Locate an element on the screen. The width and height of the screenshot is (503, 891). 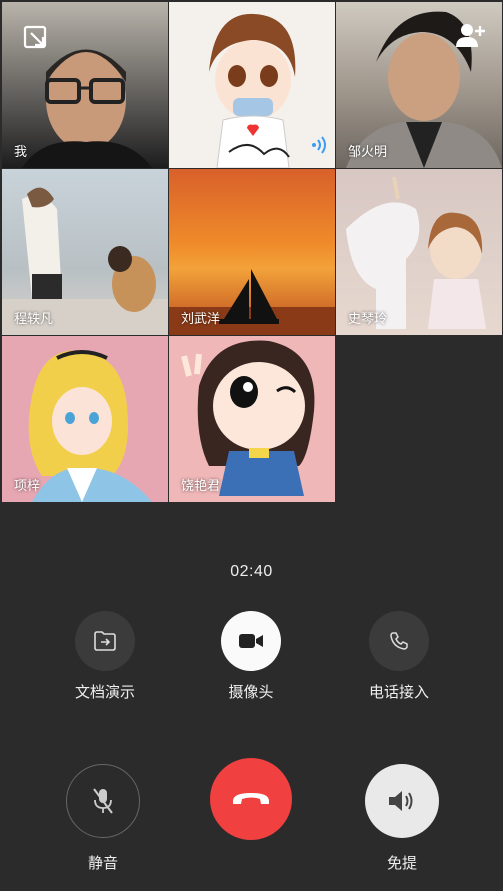
participant-name: 项梓 is located at coordinates (27, 485).